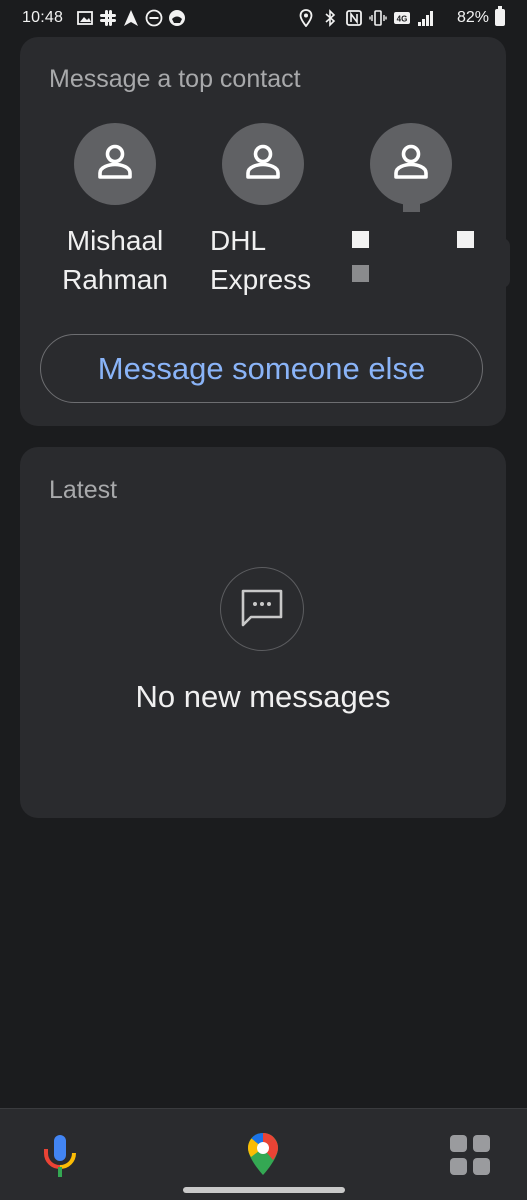 The image size is (527, 1200). I want to click on nfc-icon, so click(354, 18).